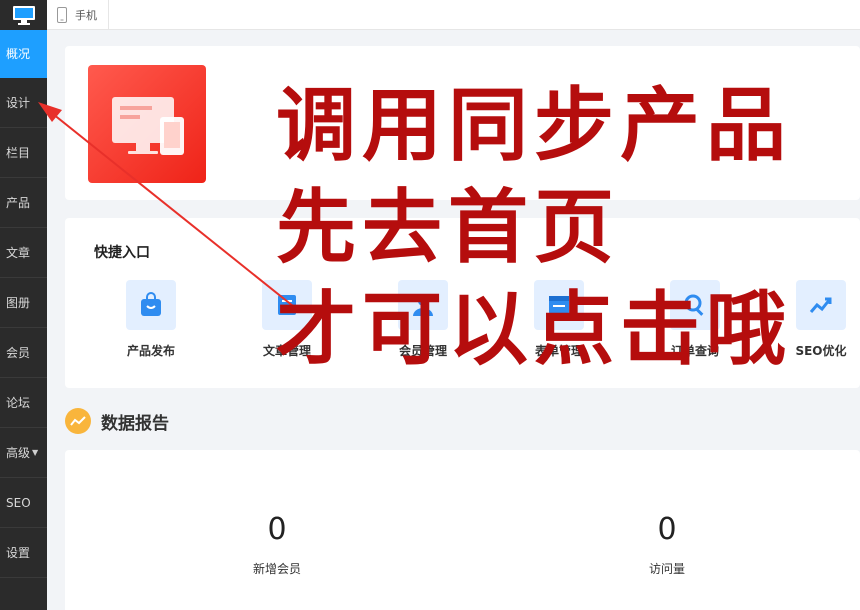 Image resolution: width=860 pixels, height=610 pixels. I want to click on sidebar-item-label: SEO, so click(18, 502).